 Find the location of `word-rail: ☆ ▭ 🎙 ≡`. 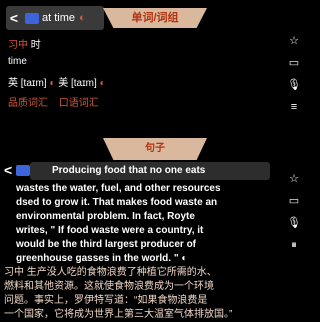

word-rail: ☆ ▭ 🎙 ≡ is located at coordinates (294, 74).